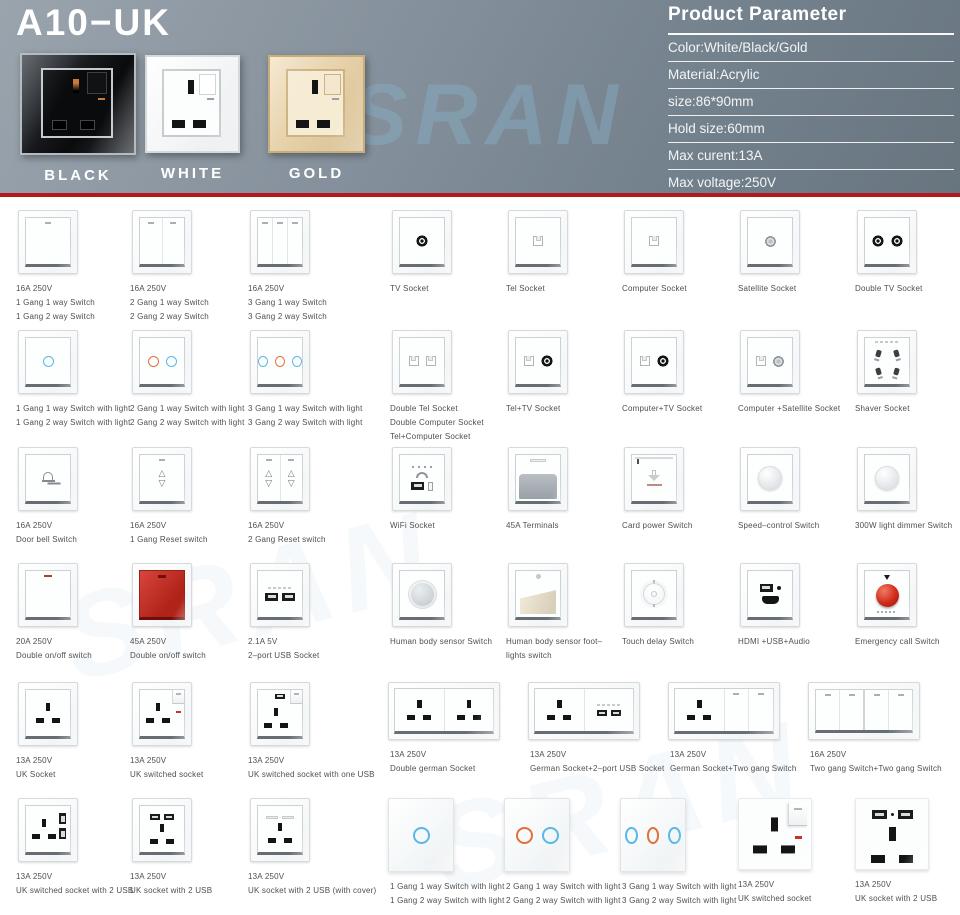 The height and width of the screenshot is (915, 960). Describe the element at coordinates (532, 525) in the screenshot. I see `product-label: 45A Terminals` at that location.